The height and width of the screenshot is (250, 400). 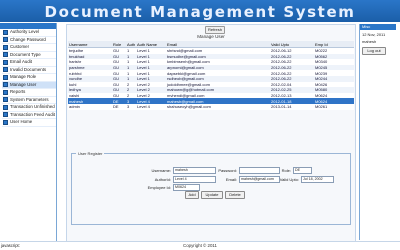 What do you see at coordinates (161, 170) in the screenshot?
I see `username-label: Username:` at bounding box center [161, 170].